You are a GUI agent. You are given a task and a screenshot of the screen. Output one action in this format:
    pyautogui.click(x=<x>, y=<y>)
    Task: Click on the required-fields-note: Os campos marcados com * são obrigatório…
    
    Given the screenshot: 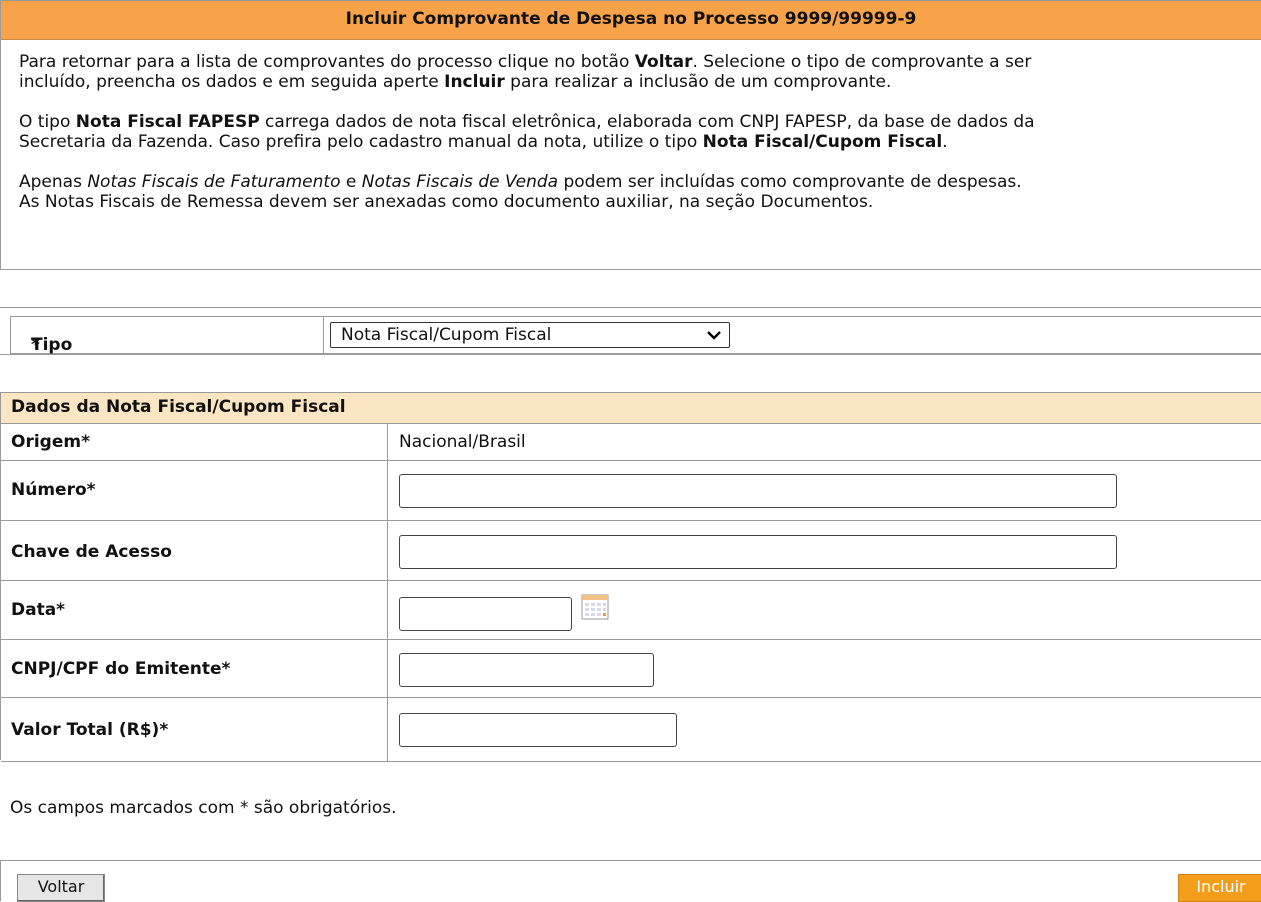 What is the action you would take?
    pyautogui.click(x=203, y=808)
    